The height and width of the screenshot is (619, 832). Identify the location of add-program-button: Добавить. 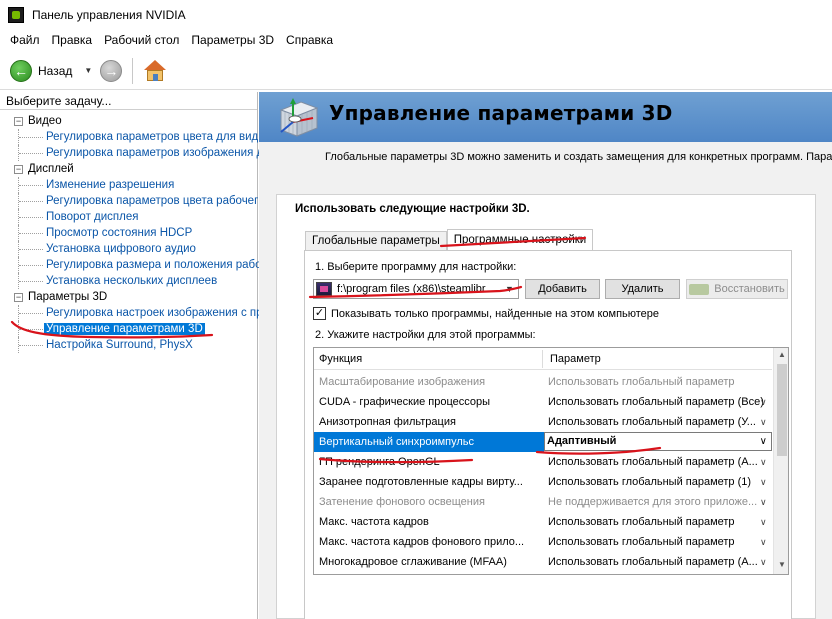
(562, 289).